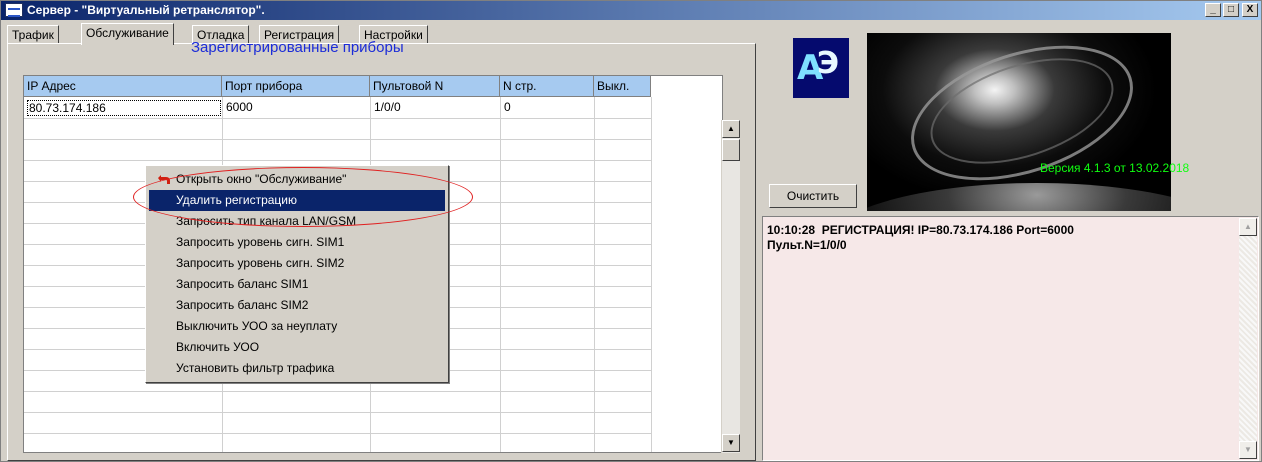 The height and width of the screenshot is (462, 1262). What do you see at coordinates (33, 34) in the screenshot?
I see `tab-traffic: Трафик` at bounding box center [33, 34].